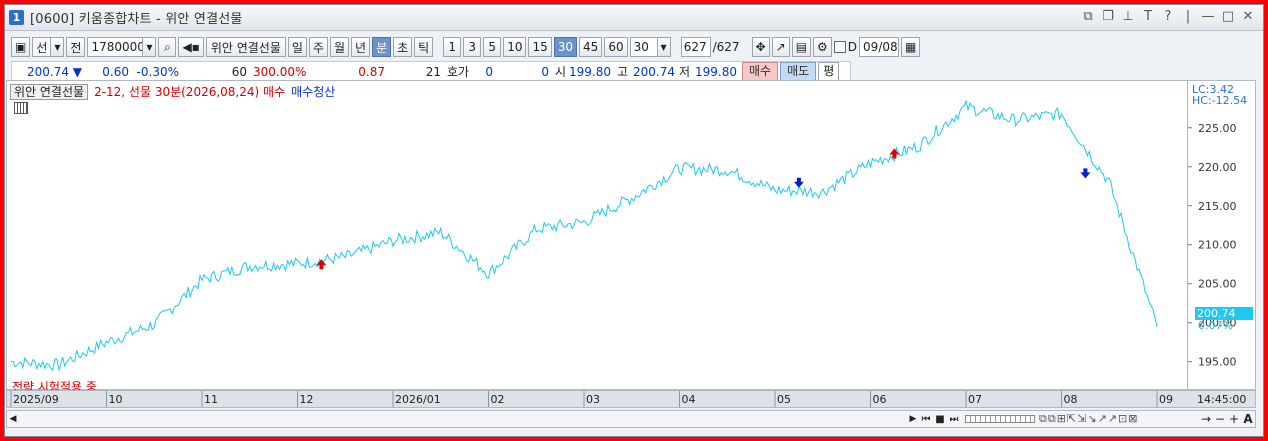 This screenshot has width=1268, height=441. What do you see at coordinates (852, 47) in the screenshot?
I see `date-checkbox-label: D` at bounding box center [852, 47].